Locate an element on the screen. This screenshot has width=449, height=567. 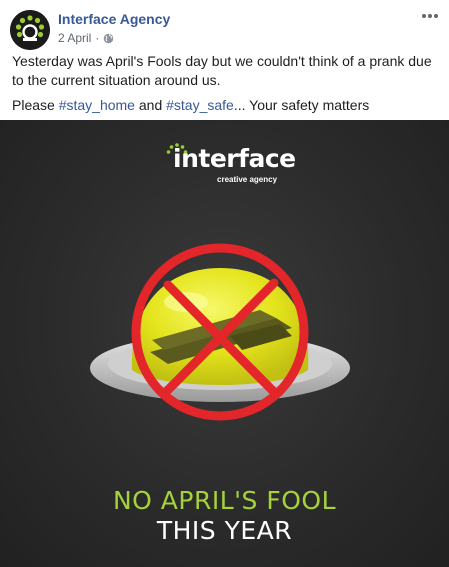
post-meta: 2 April · is located at coordinates (86, 38).